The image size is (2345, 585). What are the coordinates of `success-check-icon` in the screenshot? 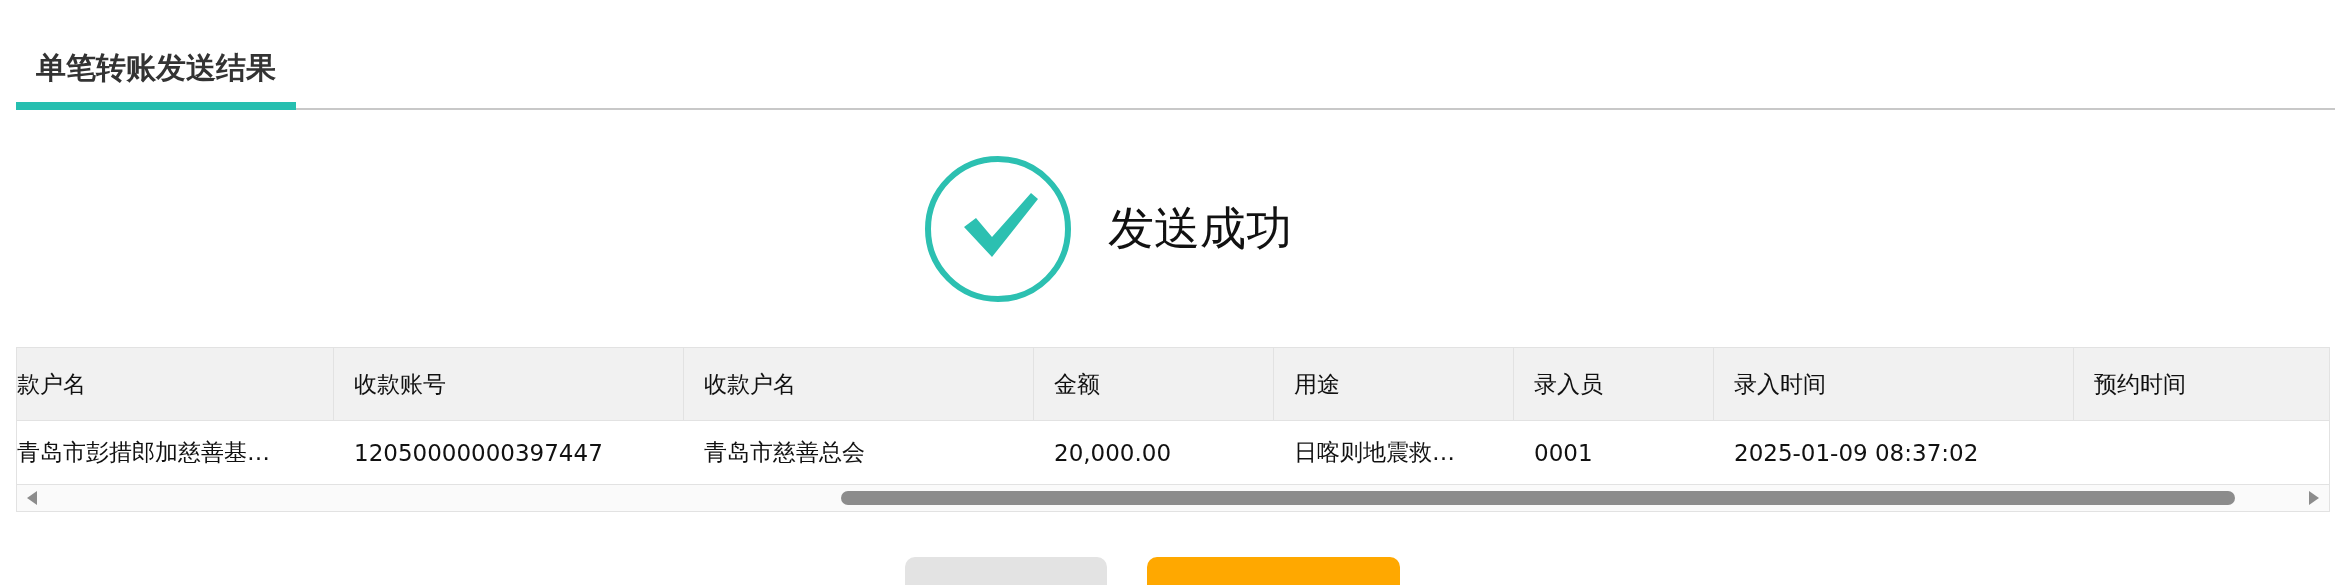 It's located at (997, 228).